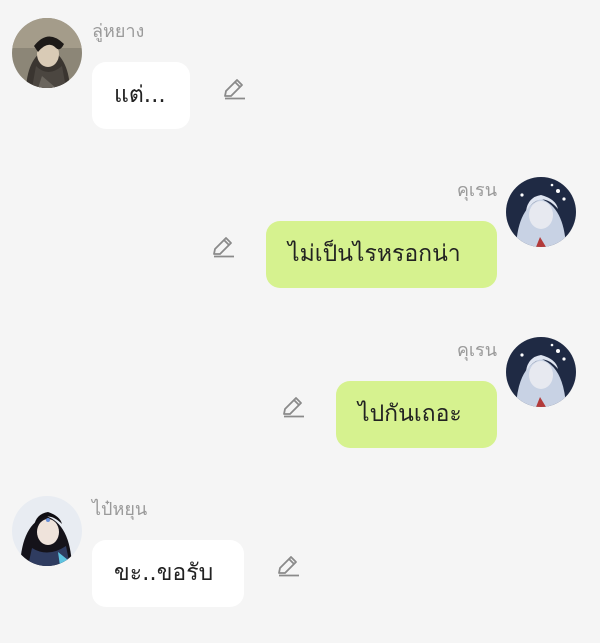 The height and width of the screenshot is (643, 600). What do you see at coordinates (118, 31) in the screenshot?
I see `sender-name: ลู่หยาง` at bounding box center [118, 31].